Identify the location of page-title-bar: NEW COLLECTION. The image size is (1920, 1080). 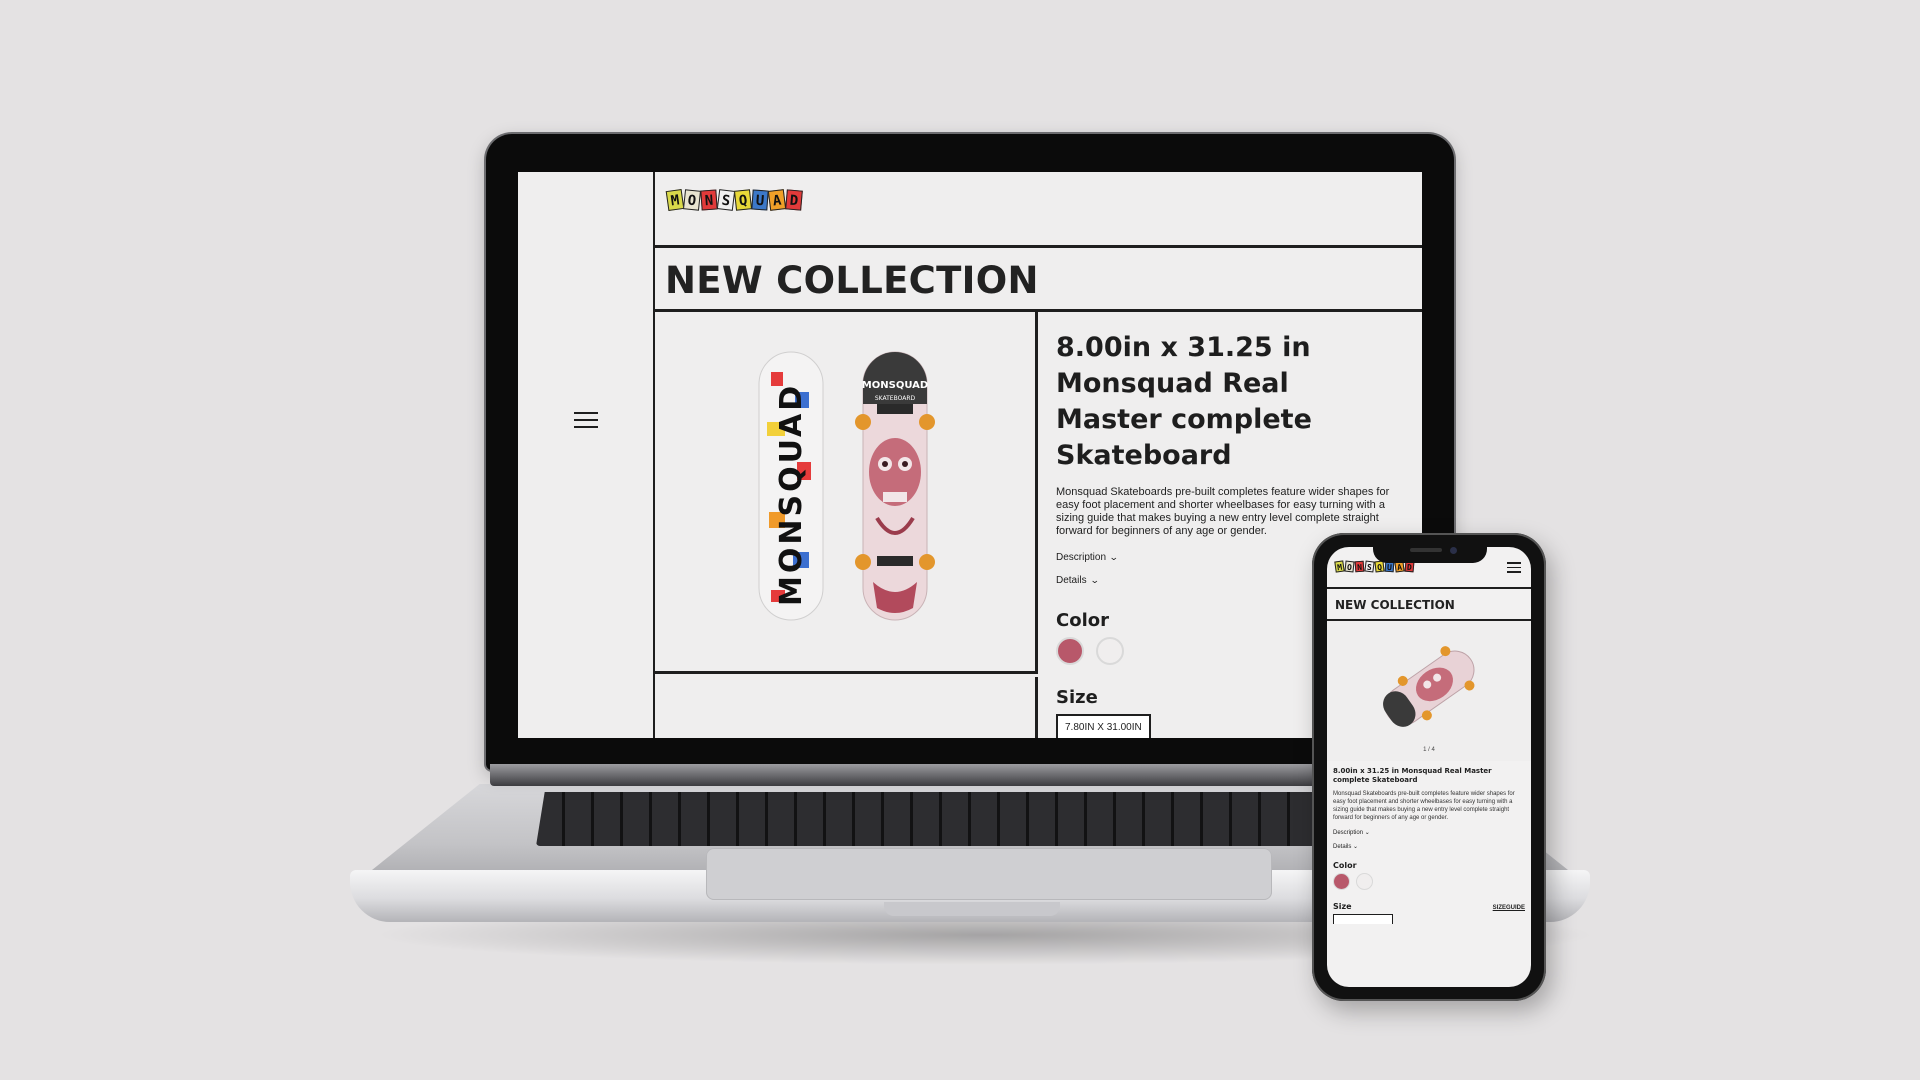
(1038, 280).